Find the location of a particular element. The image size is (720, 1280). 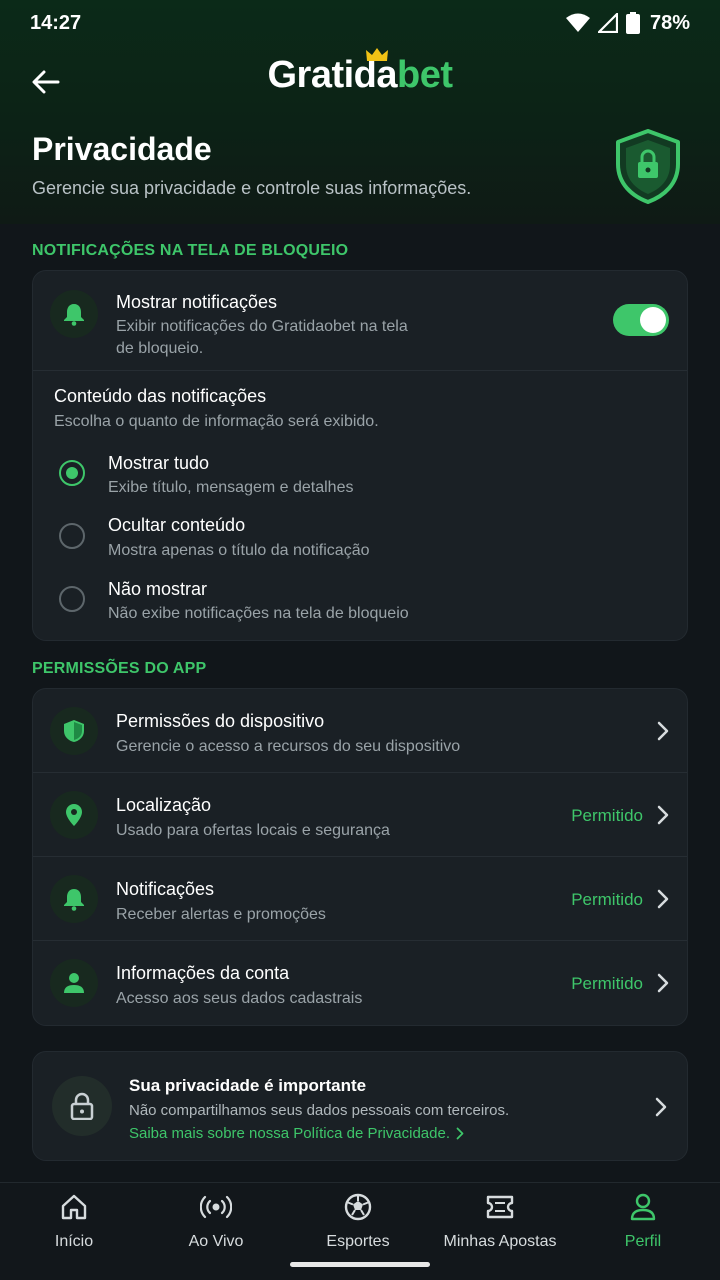

page-title: Privacidade is located at coordinates (122, 149).